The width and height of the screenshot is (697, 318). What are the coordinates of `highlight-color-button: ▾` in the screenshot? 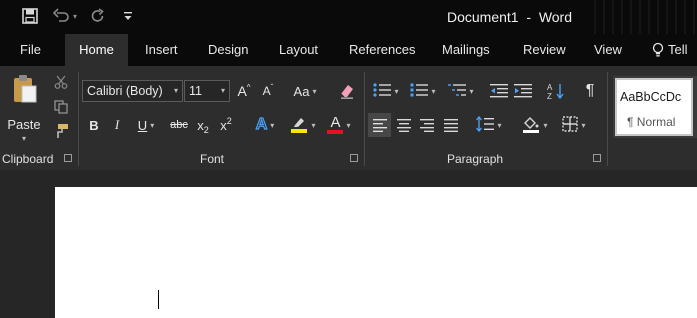 It's located at (303, 125).